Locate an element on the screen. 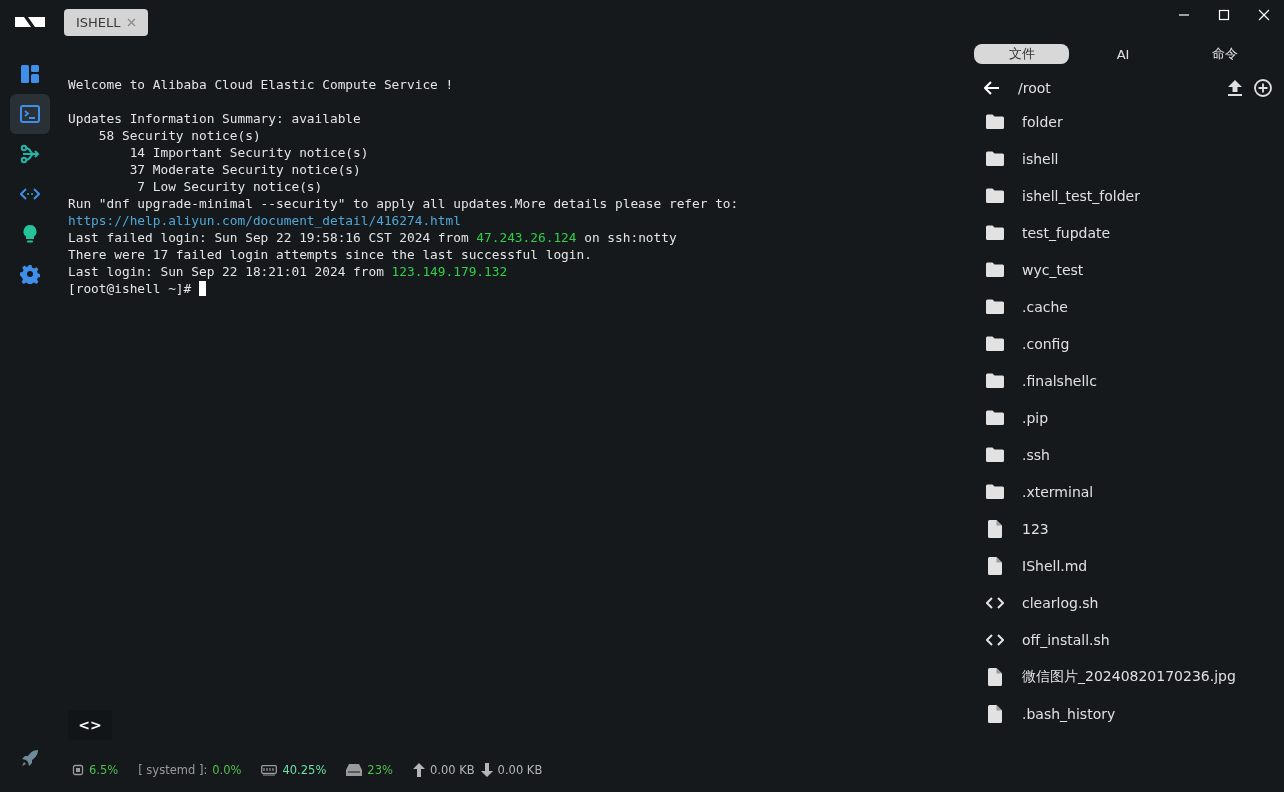 This screenshot has height=792, width=1284. file-name: .bash_history is located at coordinates (1069, 713).